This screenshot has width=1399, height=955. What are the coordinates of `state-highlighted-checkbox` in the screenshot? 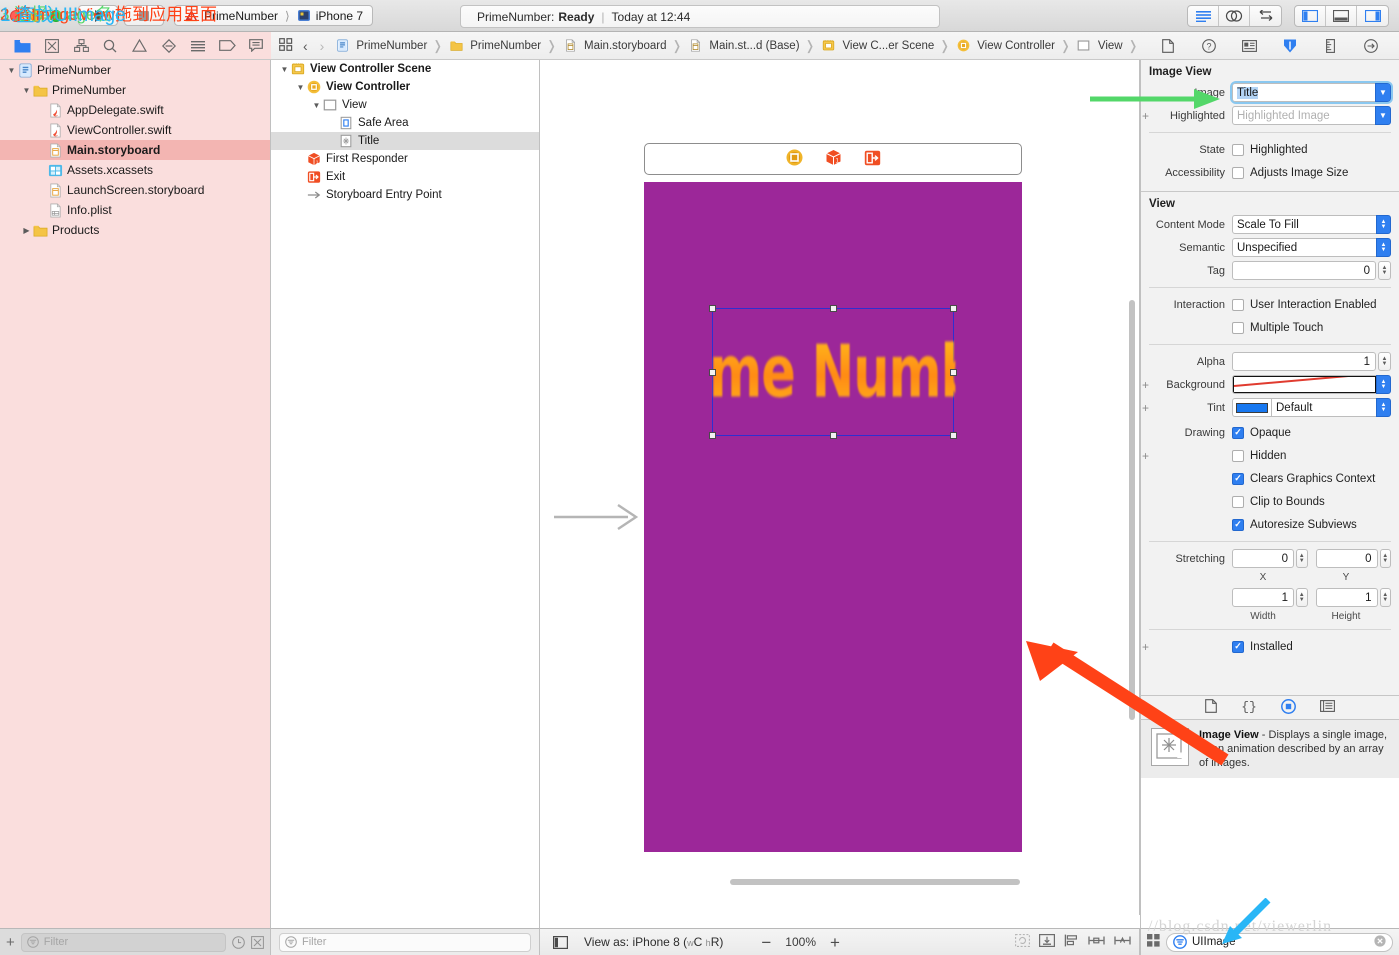 It's located at (1238, 149).